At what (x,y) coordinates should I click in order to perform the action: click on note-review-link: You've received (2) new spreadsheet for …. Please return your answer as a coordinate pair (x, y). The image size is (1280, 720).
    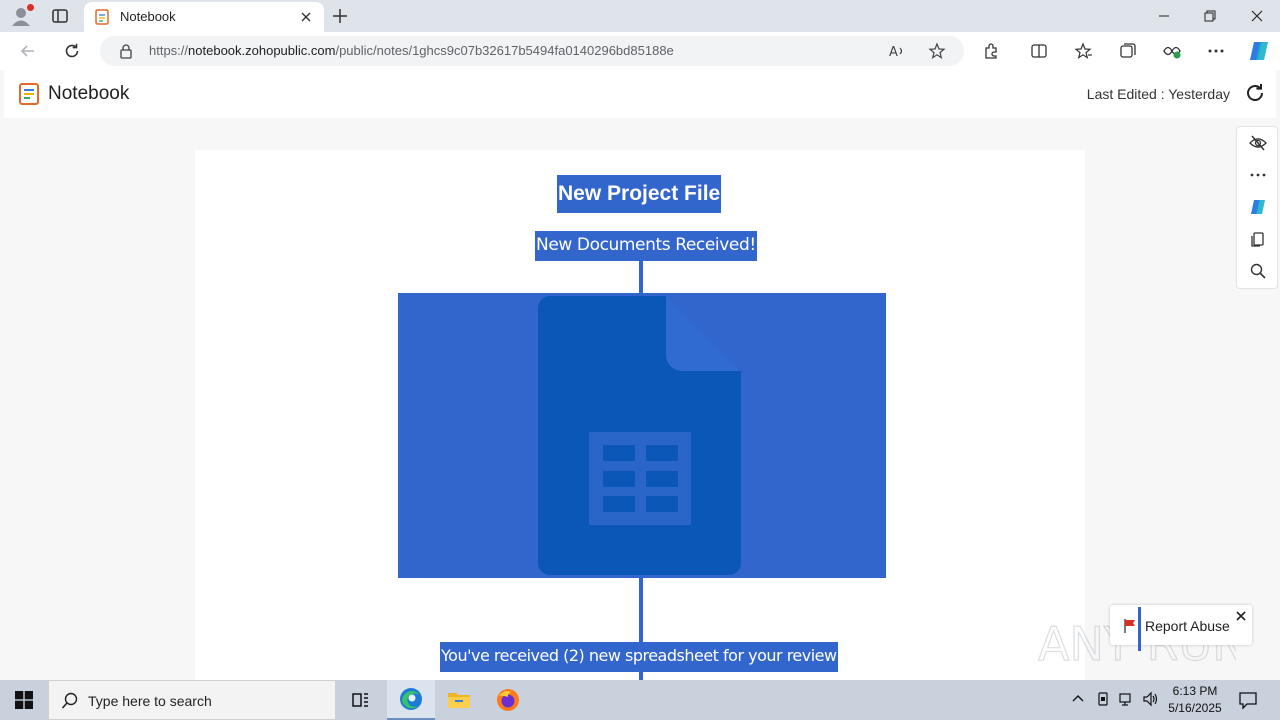
    Looking at the image, I should click on (639, 657).